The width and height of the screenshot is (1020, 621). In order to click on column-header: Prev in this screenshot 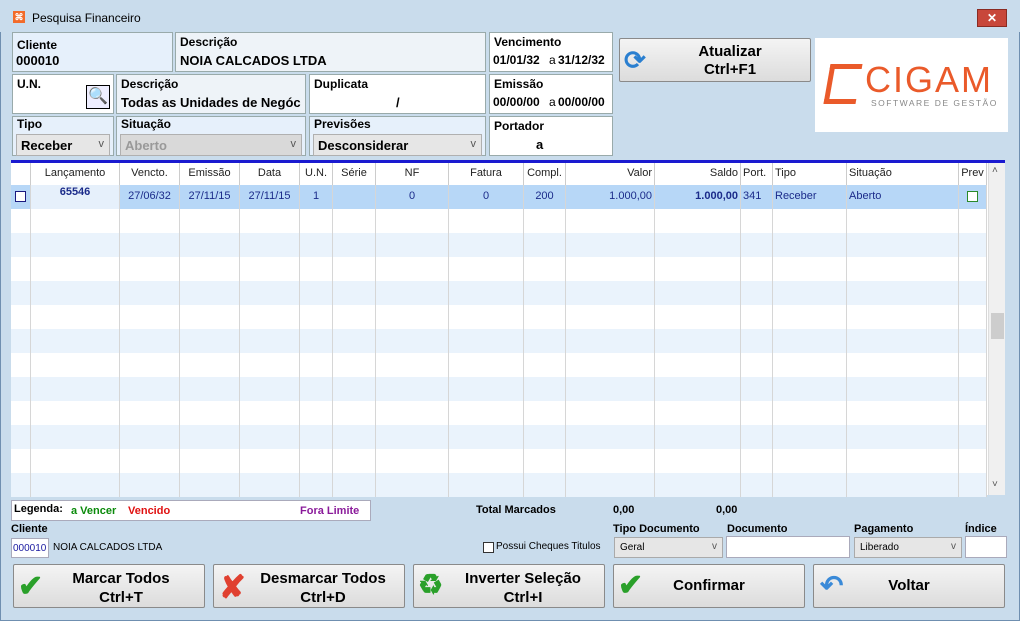, I will do `click(973, 174)`.